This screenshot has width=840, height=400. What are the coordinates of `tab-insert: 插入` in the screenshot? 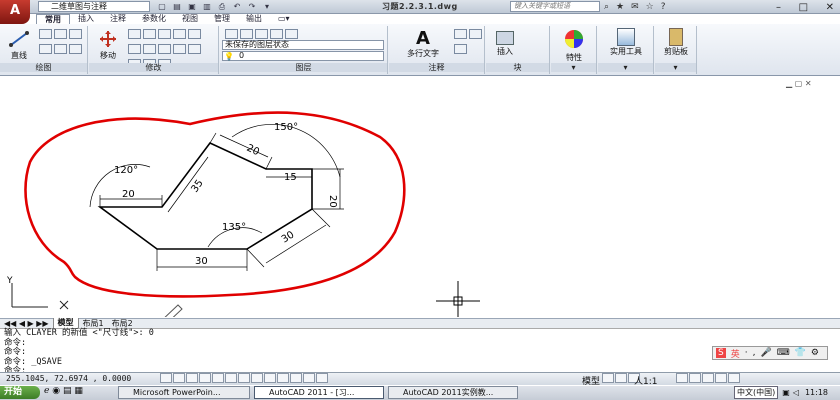 It's located at (86, 19).